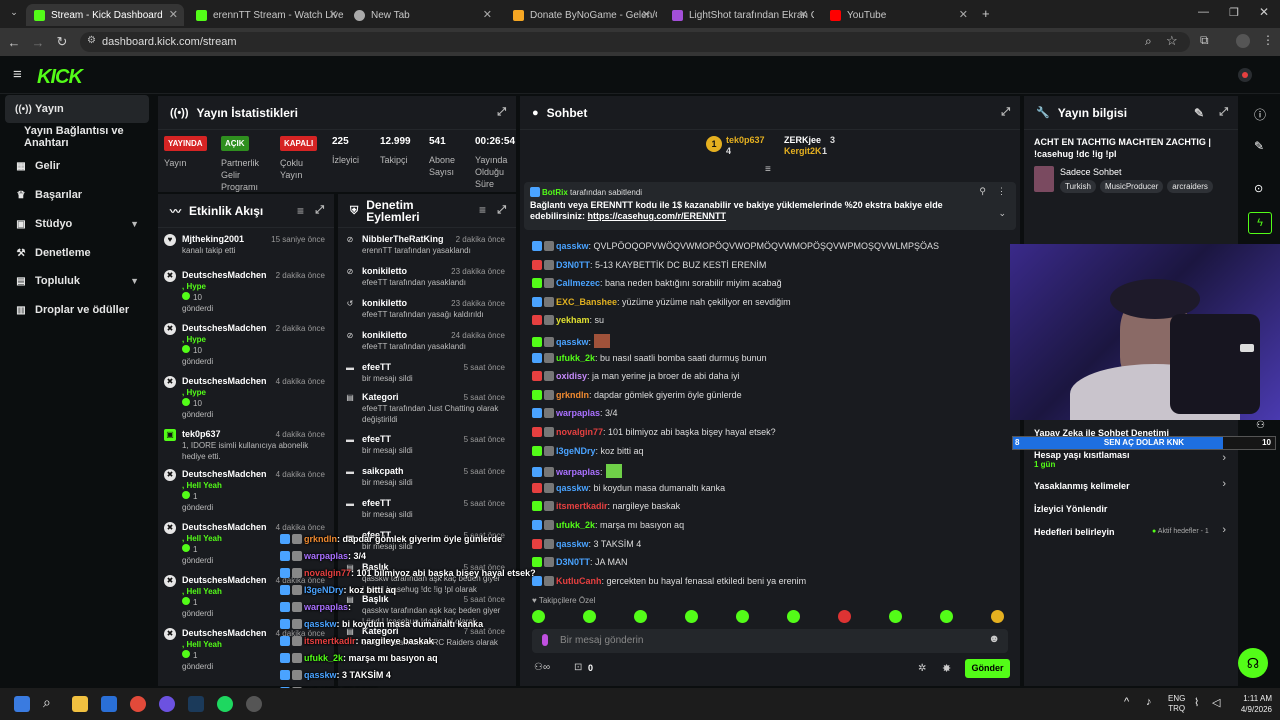 The width and height of the screenshot is (1280, 720). Describe the element at coordinates (77, 310) in the screenshot. I see `sidebar-item-drops: ▥ Droplar ve ödüller` at that location.